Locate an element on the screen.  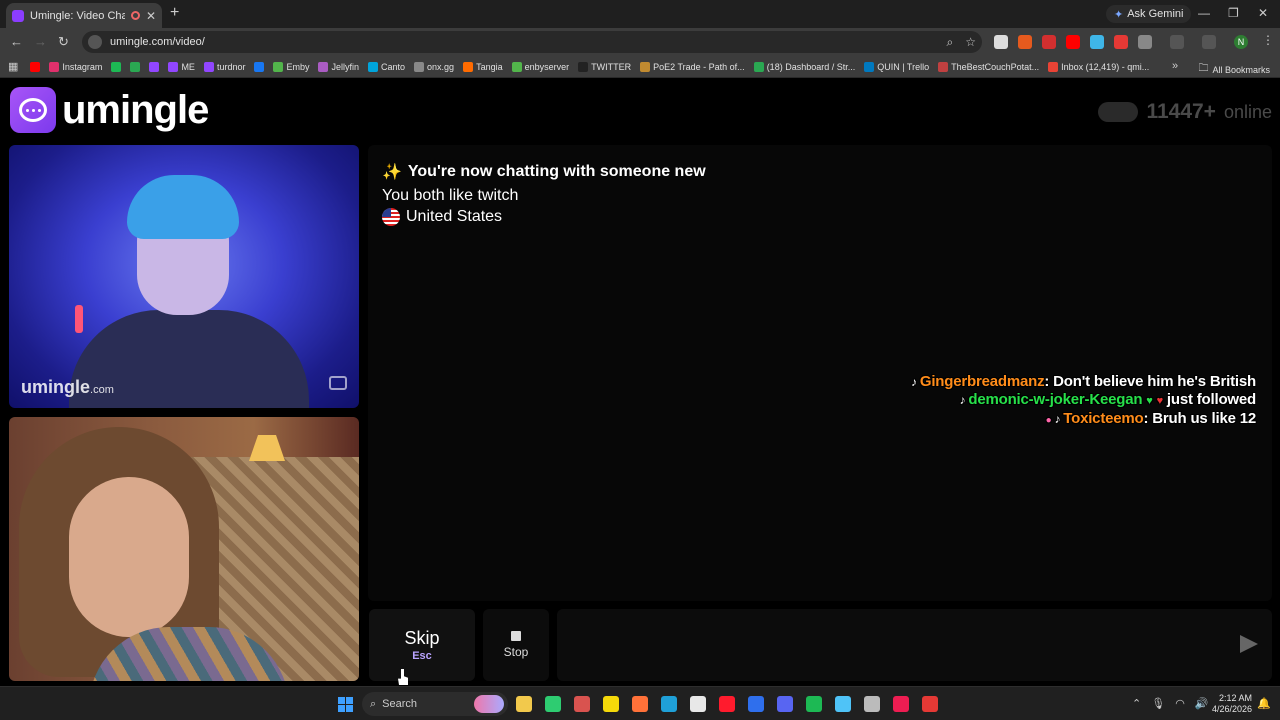
overlay-message: ● ♪ Toxicteemo: Bruh us like 12 is located at coordinates (1084, 419).